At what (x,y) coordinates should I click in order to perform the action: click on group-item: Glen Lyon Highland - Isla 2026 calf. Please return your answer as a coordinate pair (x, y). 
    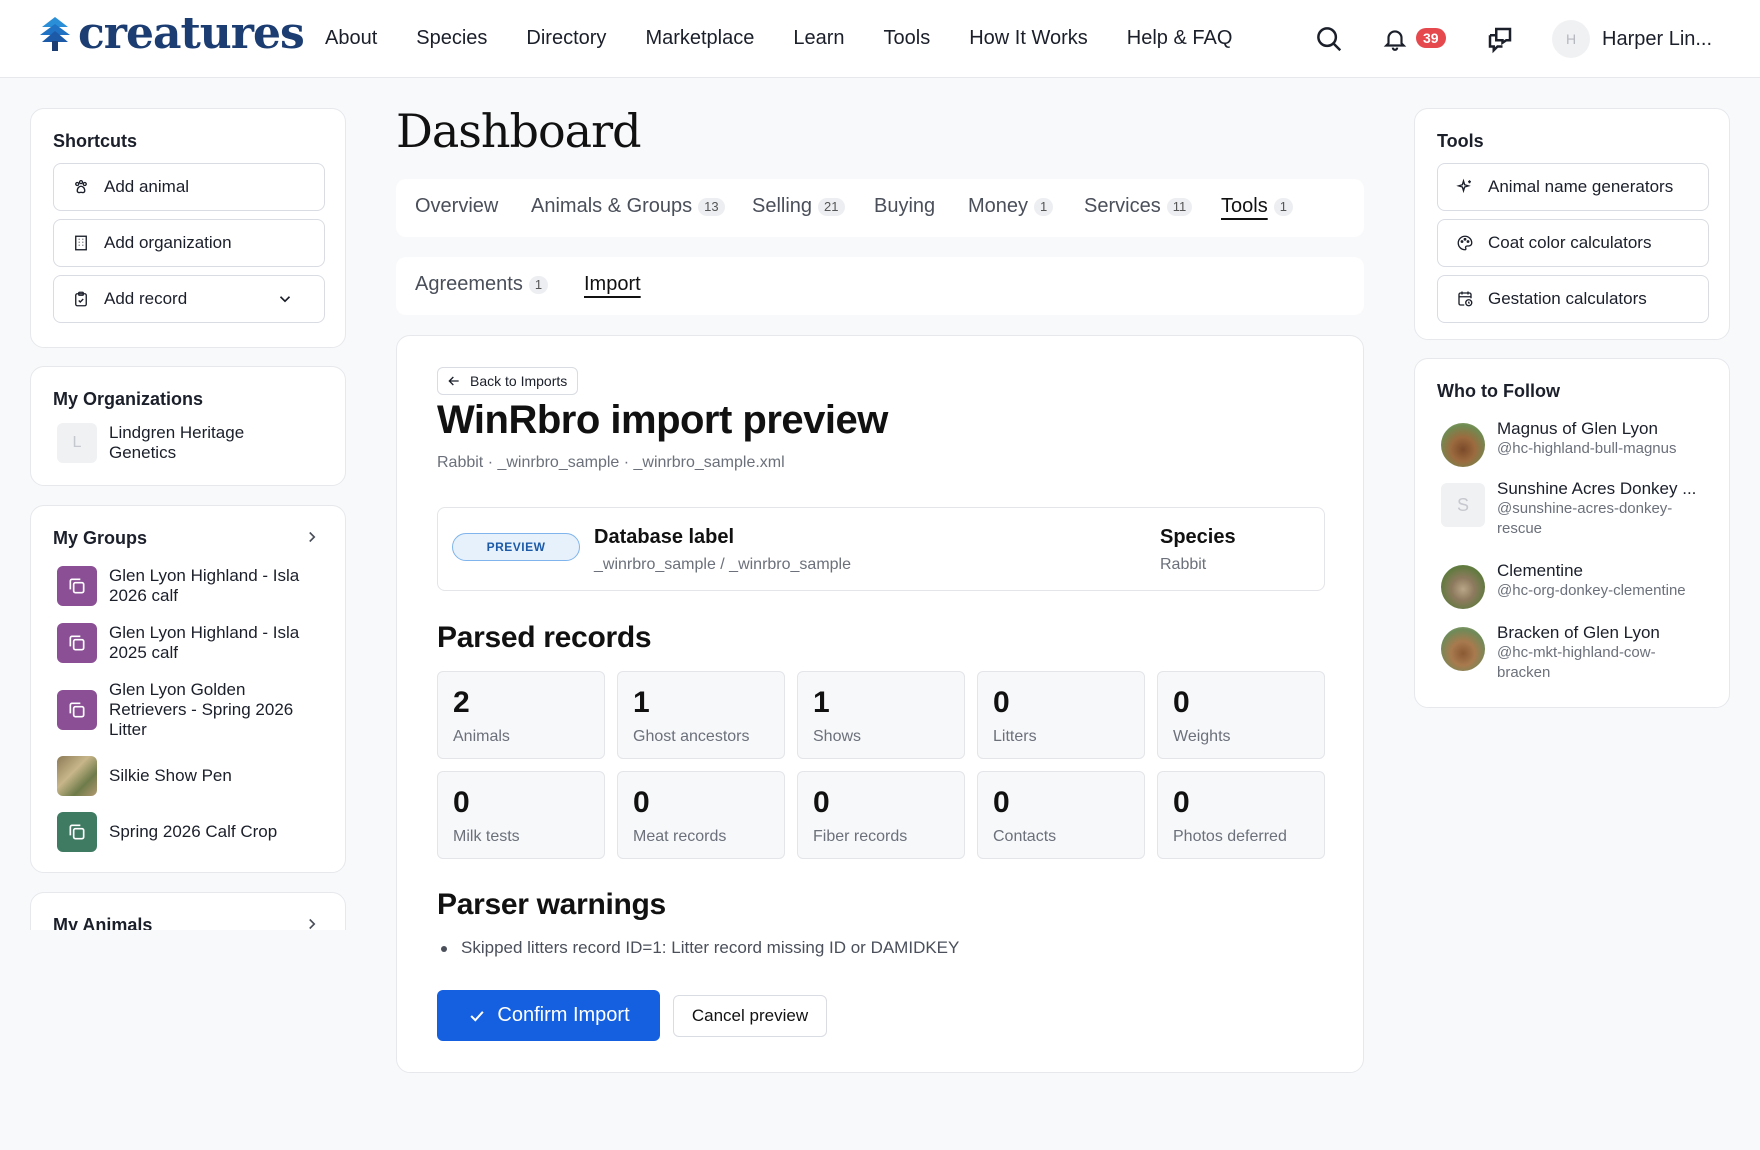
    Looking at the image, I should click on (183, 586).